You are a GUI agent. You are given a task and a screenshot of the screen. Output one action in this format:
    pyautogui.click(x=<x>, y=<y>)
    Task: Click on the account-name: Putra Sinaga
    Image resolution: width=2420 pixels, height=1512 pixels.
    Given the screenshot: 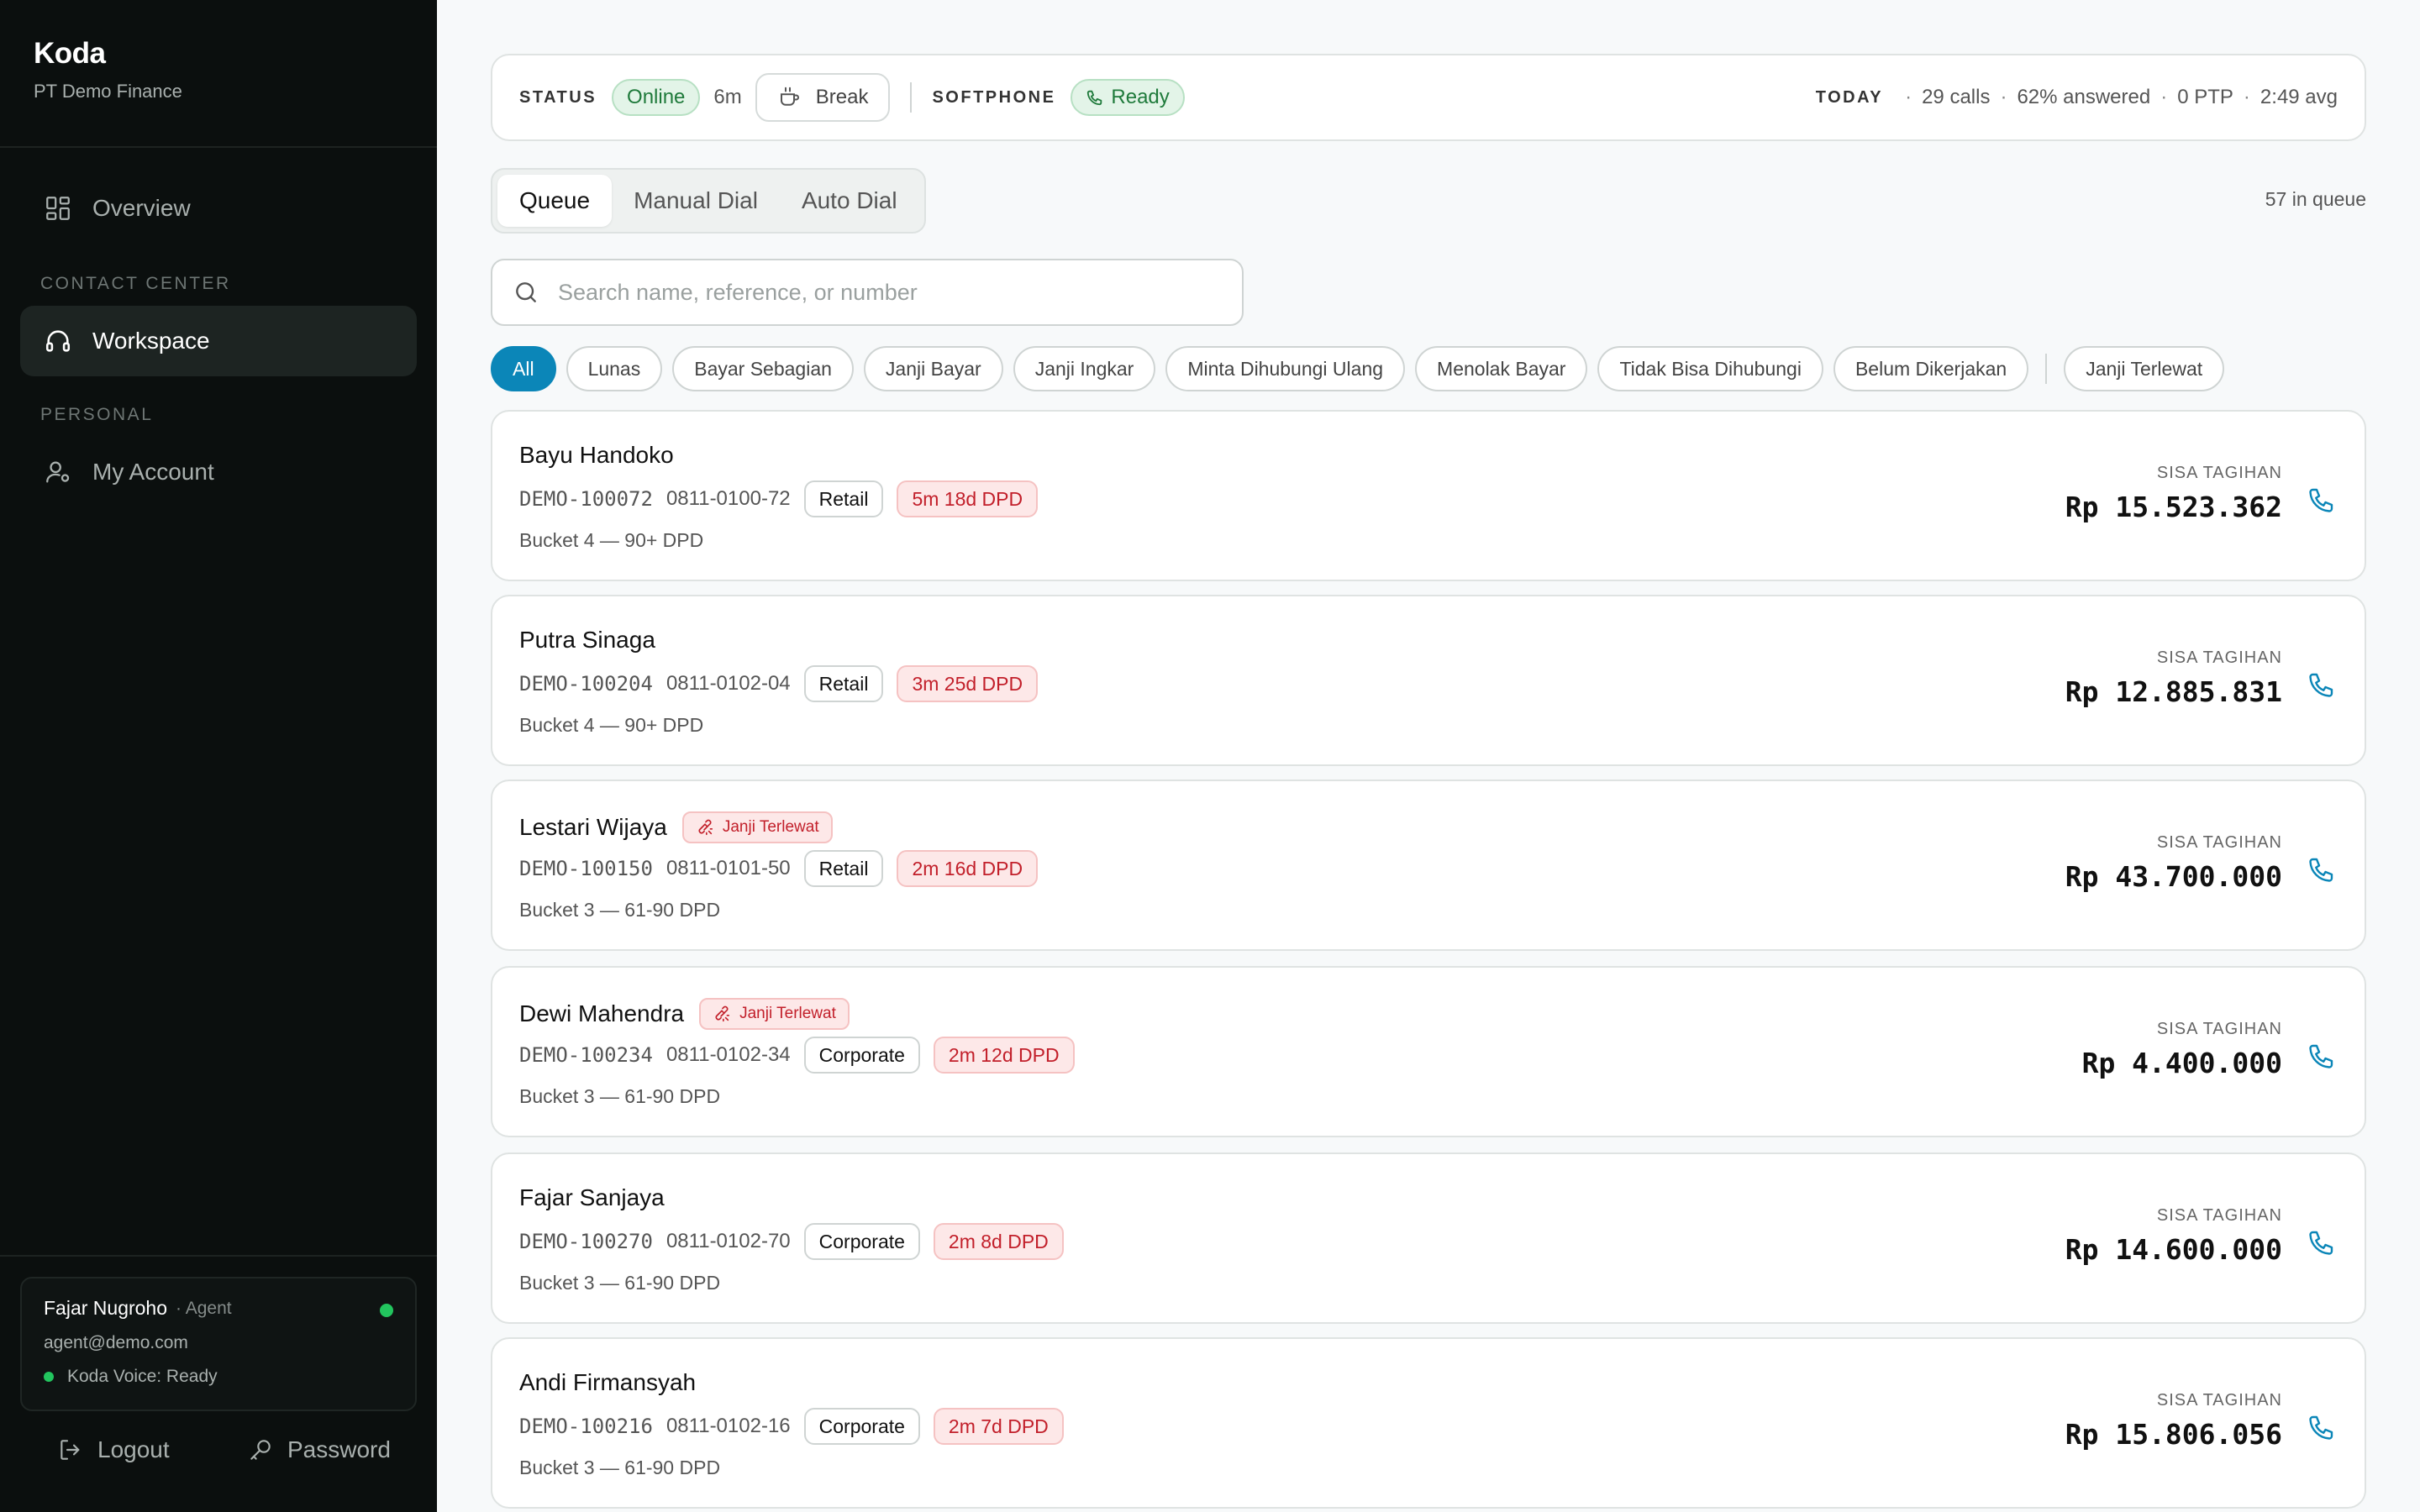 What is the action you would take?
    pyautogui.click(x=587, y=640)
    